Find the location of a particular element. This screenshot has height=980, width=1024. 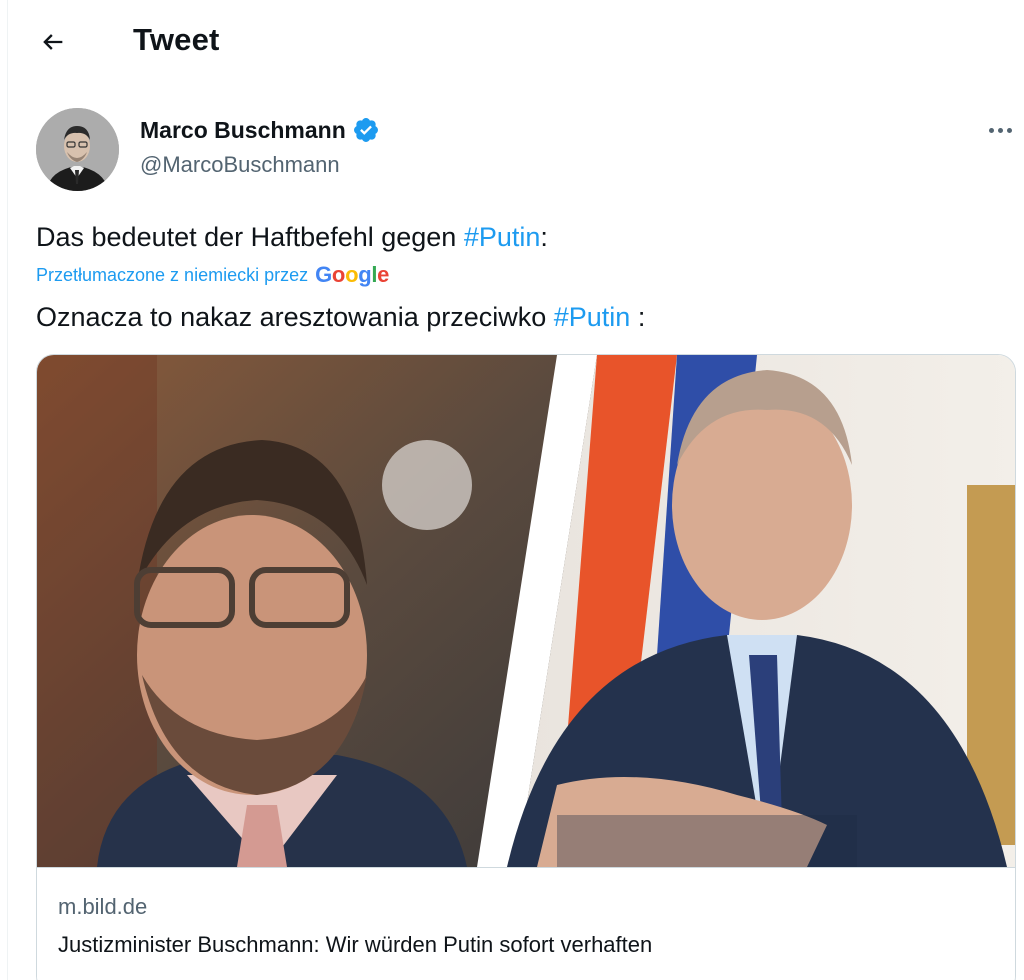

author-name: Marco Buschmann is located at coordinates (243, 130).